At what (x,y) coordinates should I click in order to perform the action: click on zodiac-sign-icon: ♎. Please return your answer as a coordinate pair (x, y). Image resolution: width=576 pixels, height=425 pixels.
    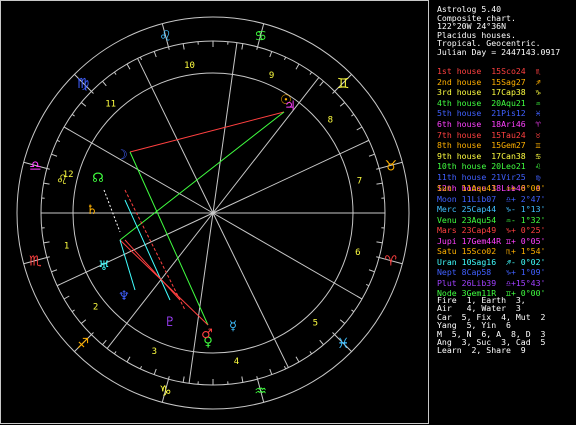
    Looking at the image, I should click on (35, 166).